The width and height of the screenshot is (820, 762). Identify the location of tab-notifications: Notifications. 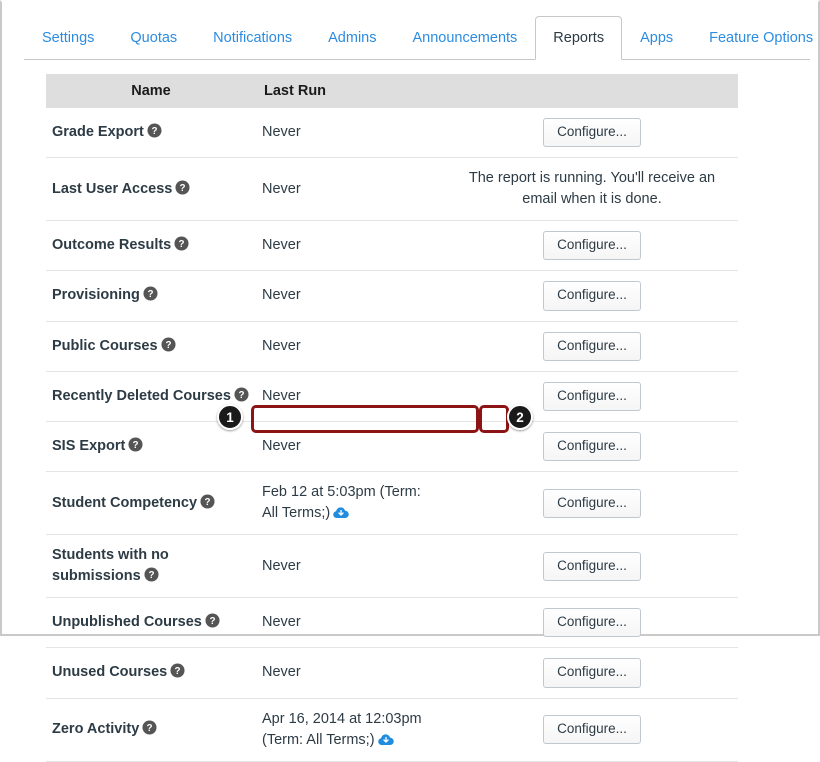
(252, 38).